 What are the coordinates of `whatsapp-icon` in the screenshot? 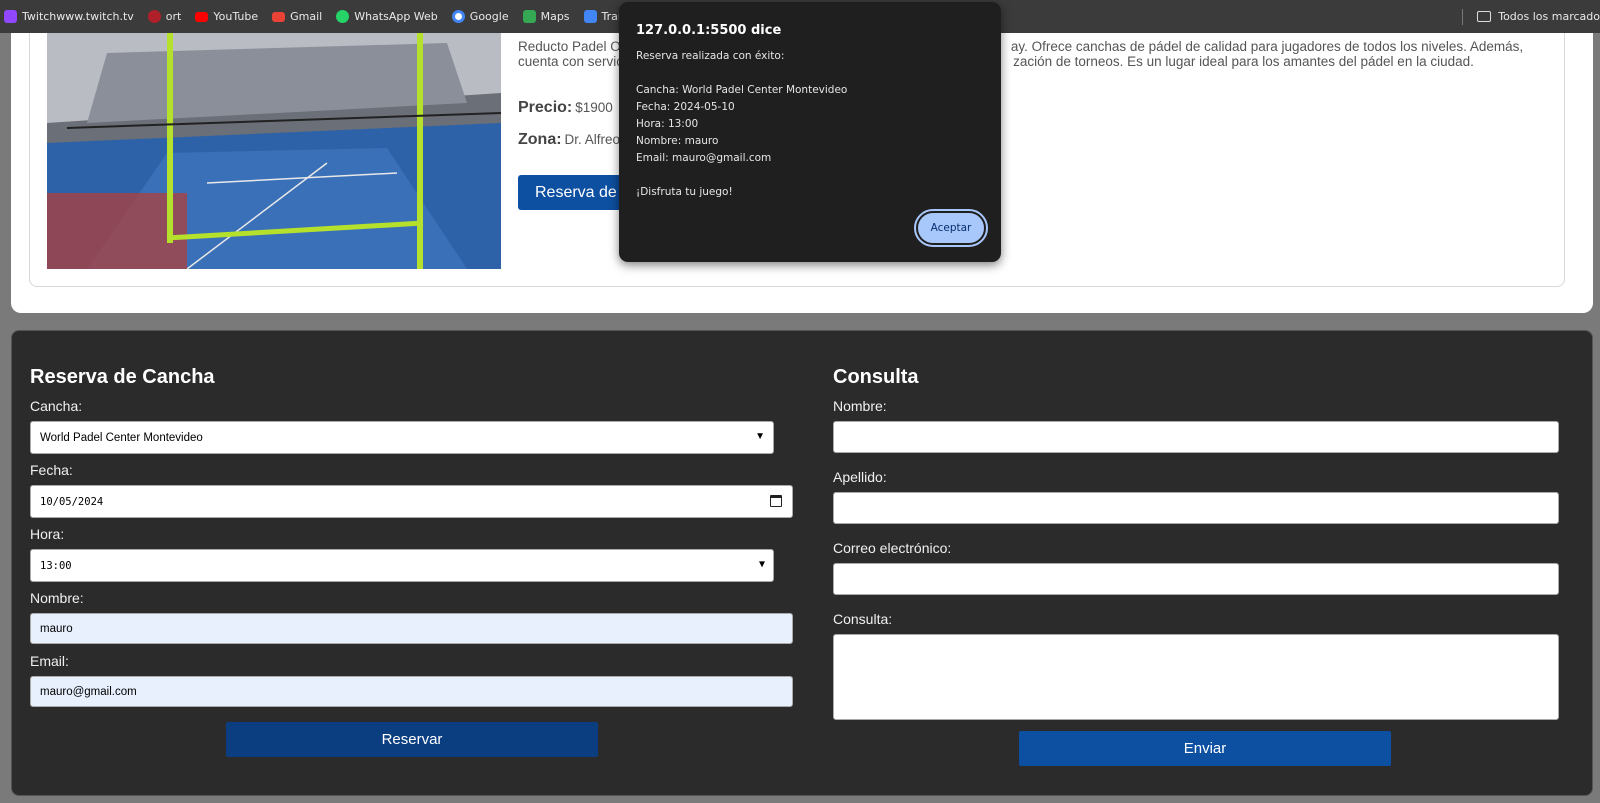 It's located at (343, 16).